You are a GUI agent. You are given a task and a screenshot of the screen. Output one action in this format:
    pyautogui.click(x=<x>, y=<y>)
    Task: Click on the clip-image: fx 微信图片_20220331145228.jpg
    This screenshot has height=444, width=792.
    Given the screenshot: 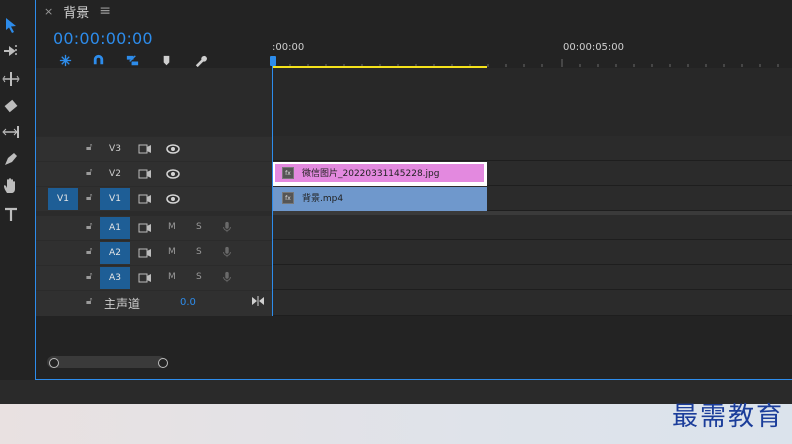 What is the action you would take?
    pyautogui.click(x=379, y=174)
    